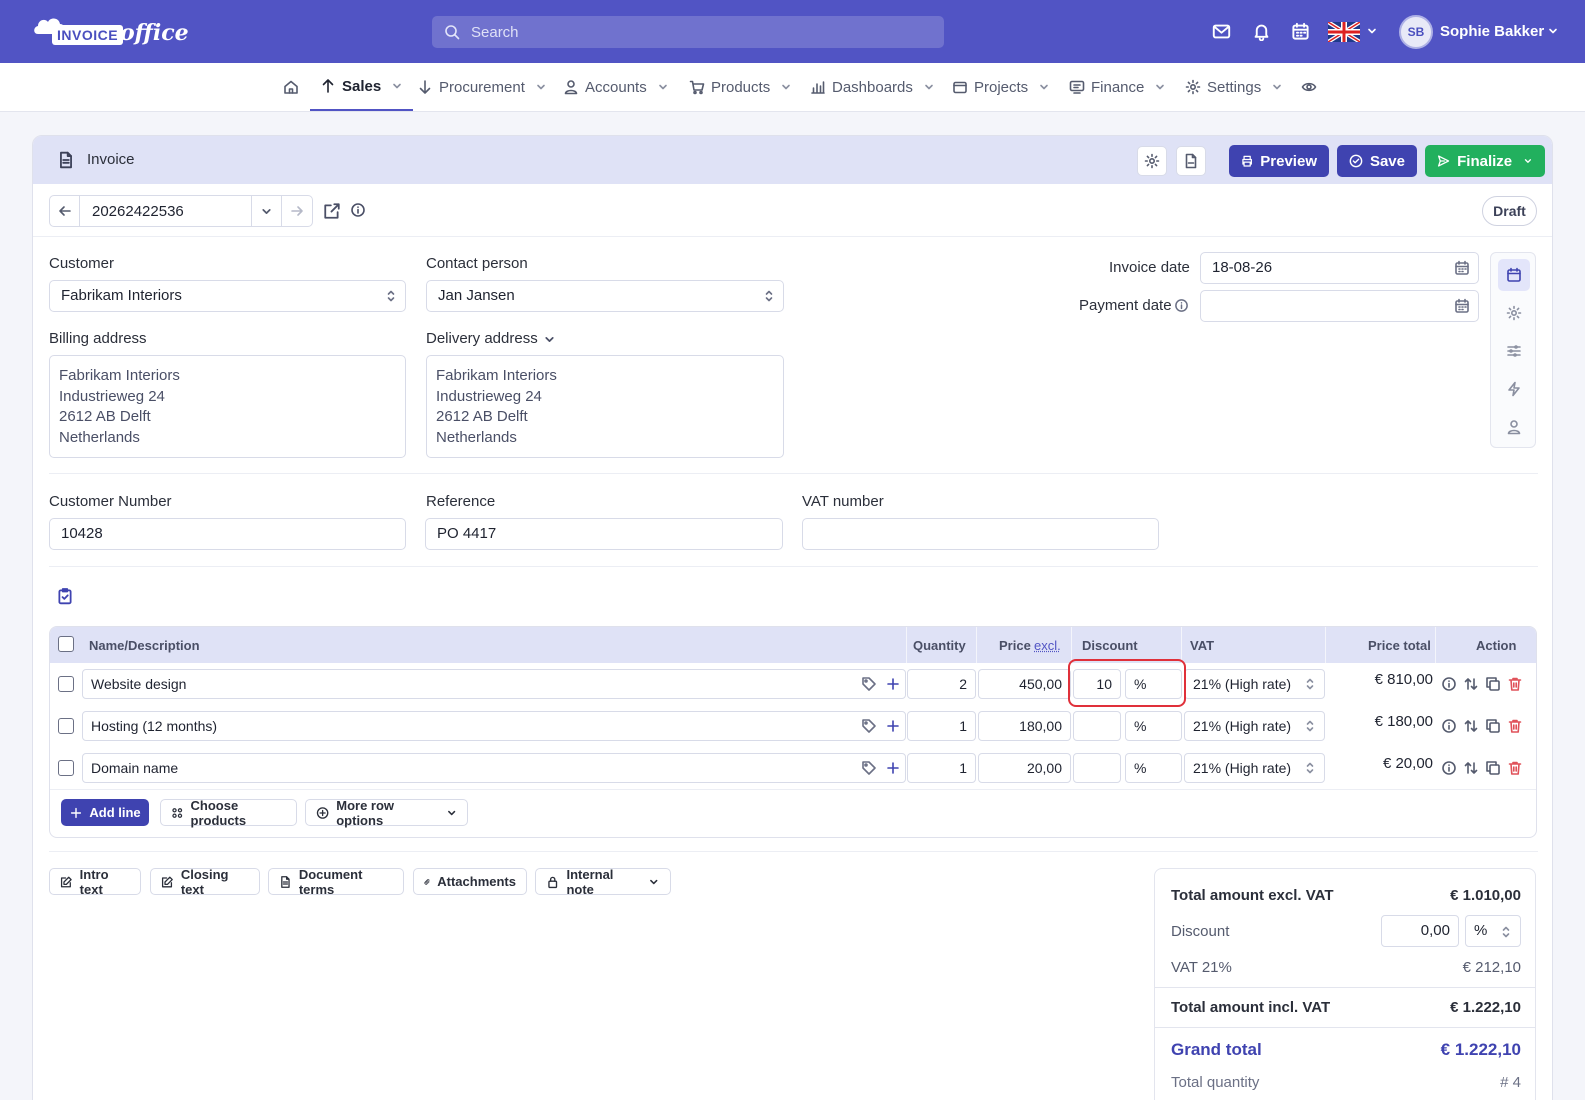 The height and width of the screenshot is (1100, 1585). I want to click on app-logo: INVOICE office, so click(109, 32).